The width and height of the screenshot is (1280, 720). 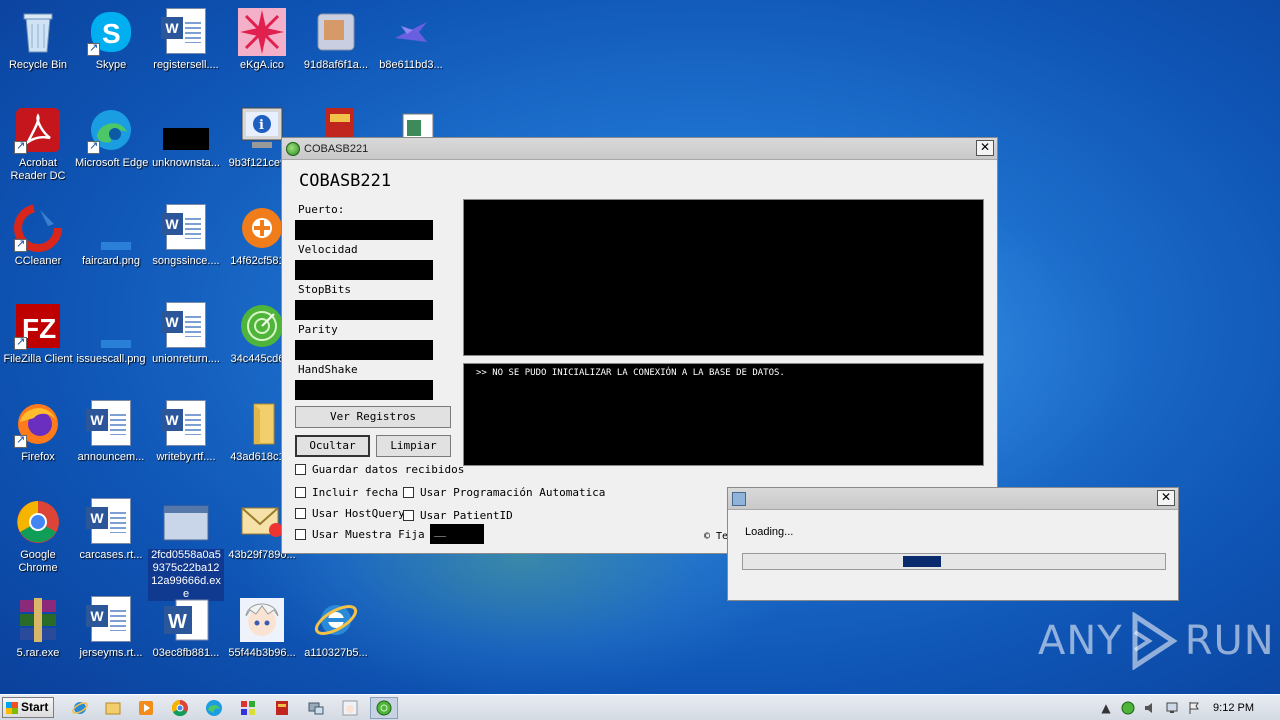 I want to click on desktop-icon-label: Firefox, so click(x=38, y=457).